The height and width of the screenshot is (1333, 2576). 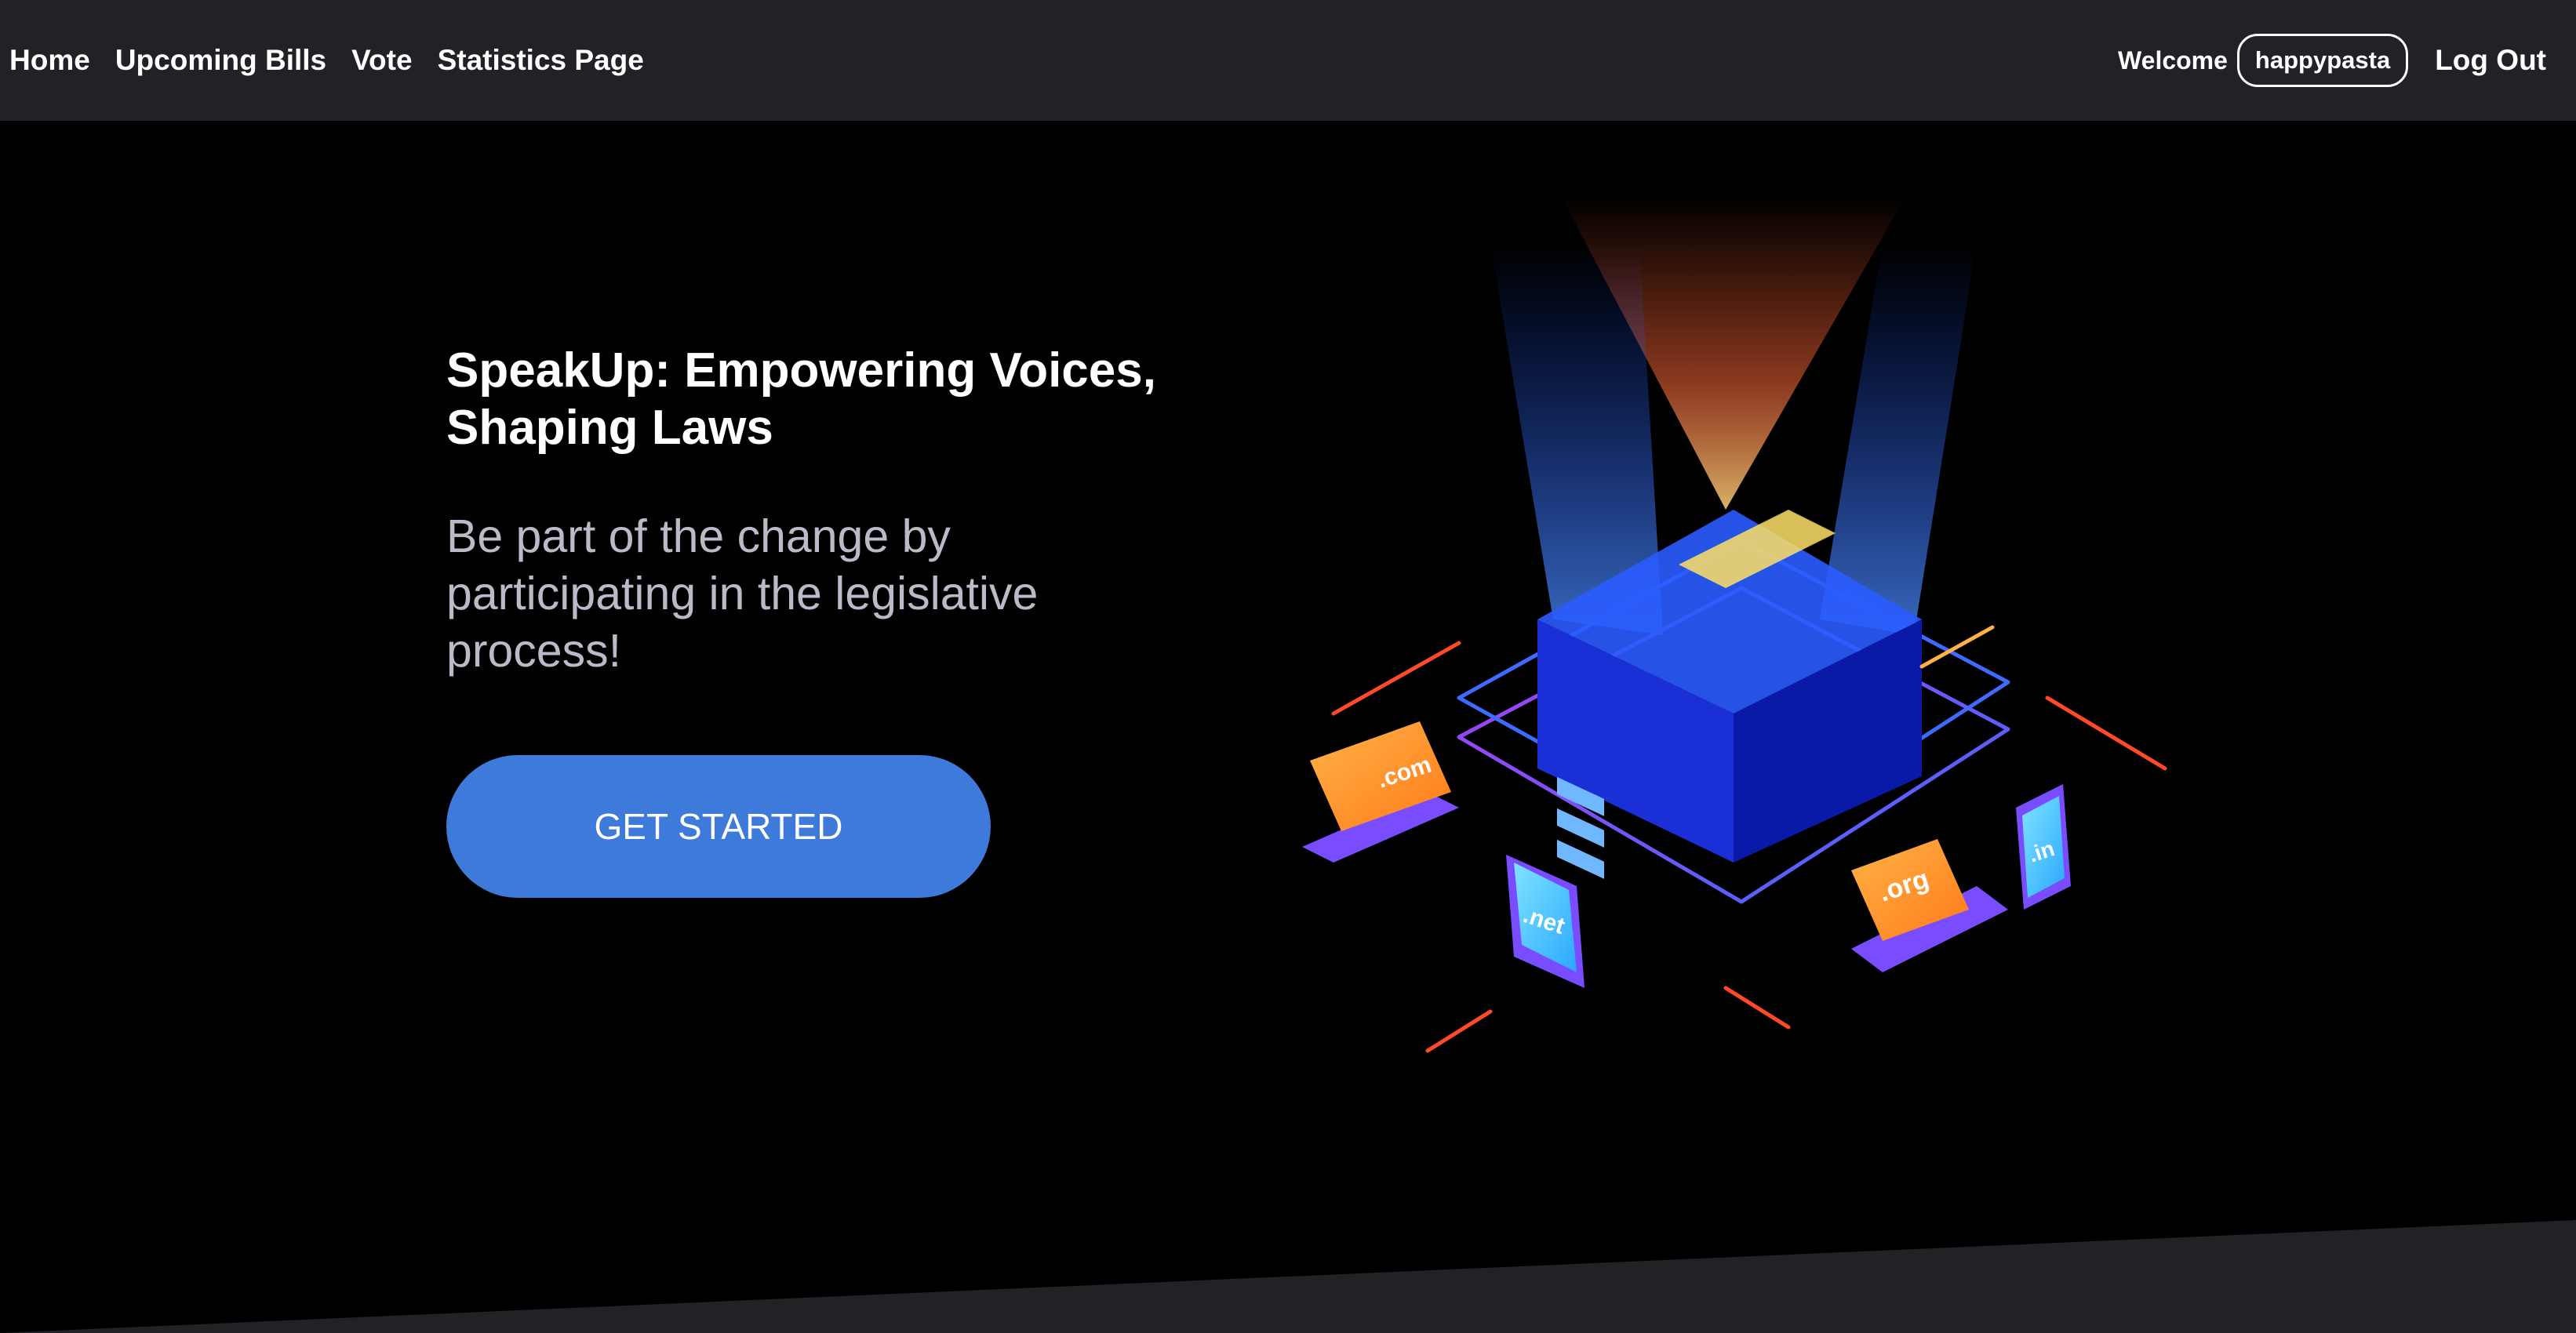 What do you see at coordinates (541, 60) in the screenshot?
I see `nav-statistics-link: Statistics Page` at bounding box center [541, 60].